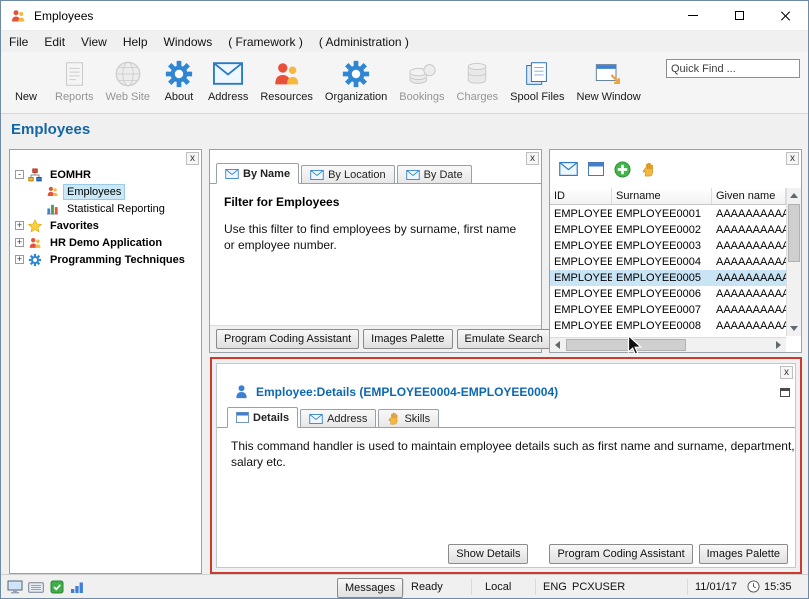 The height and width of the screenshot is (599, 809). What do you see at coordinates (135, 42) in the screenshot?
I see `menu-help: Help` at bounding box center [135, 42].